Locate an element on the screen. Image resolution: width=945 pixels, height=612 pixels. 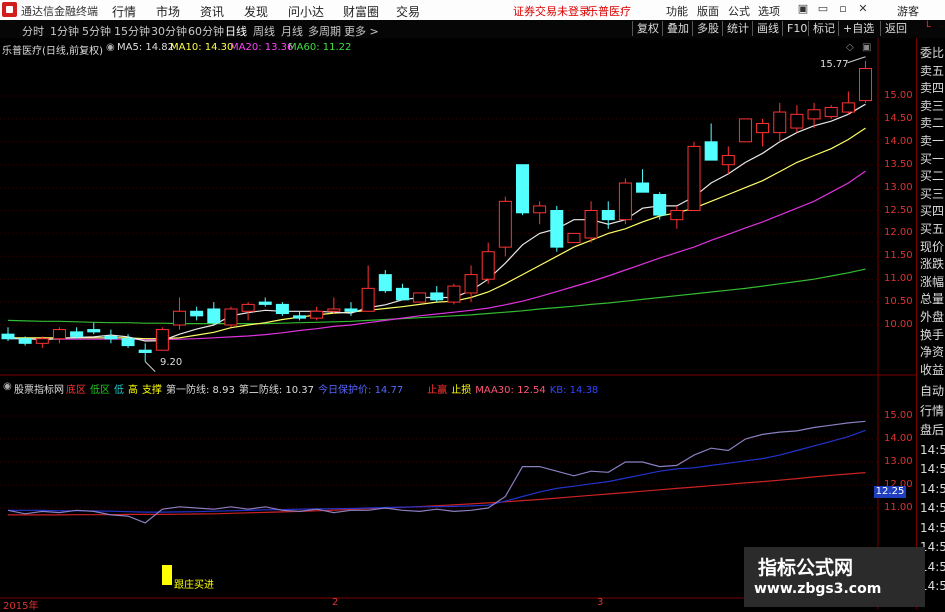
period-tab-daily: 日线 is located at coordinates (236, 31).